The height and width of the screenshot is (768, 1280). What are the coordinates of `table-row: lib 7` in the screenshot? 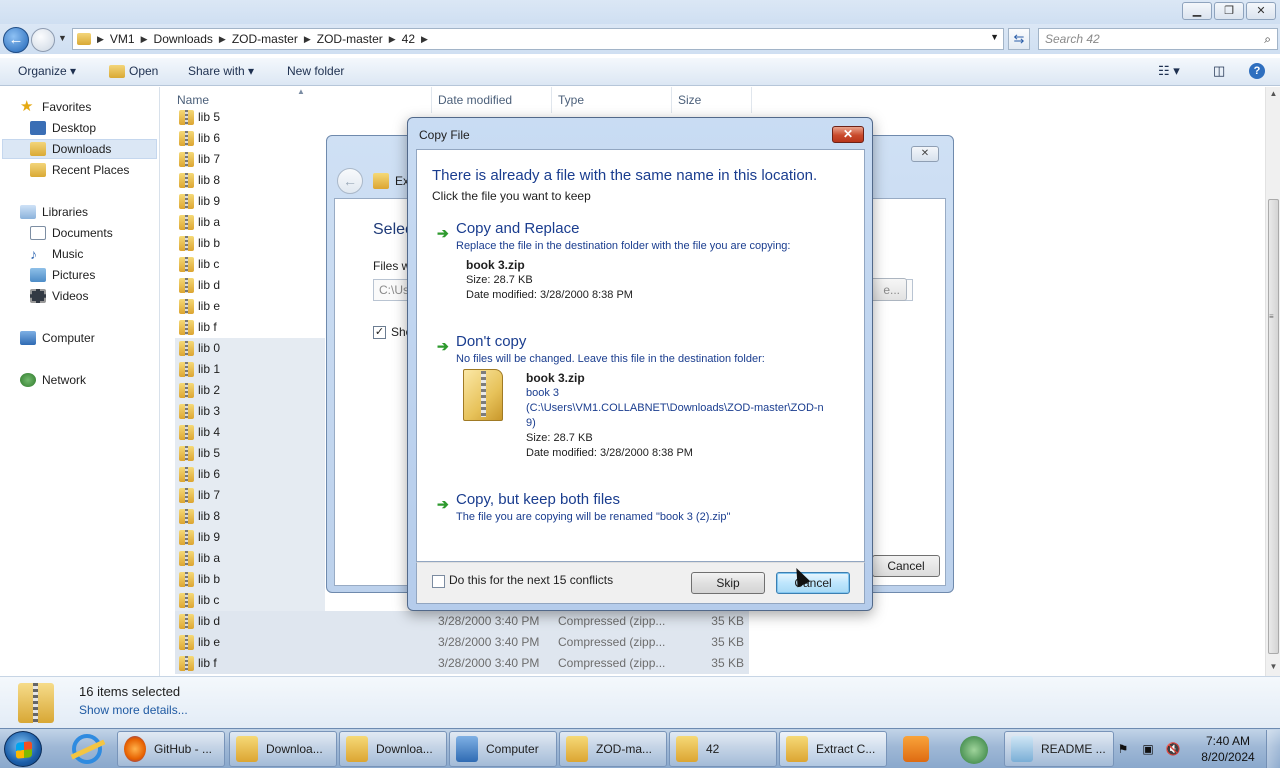 It's located at (250, 495).